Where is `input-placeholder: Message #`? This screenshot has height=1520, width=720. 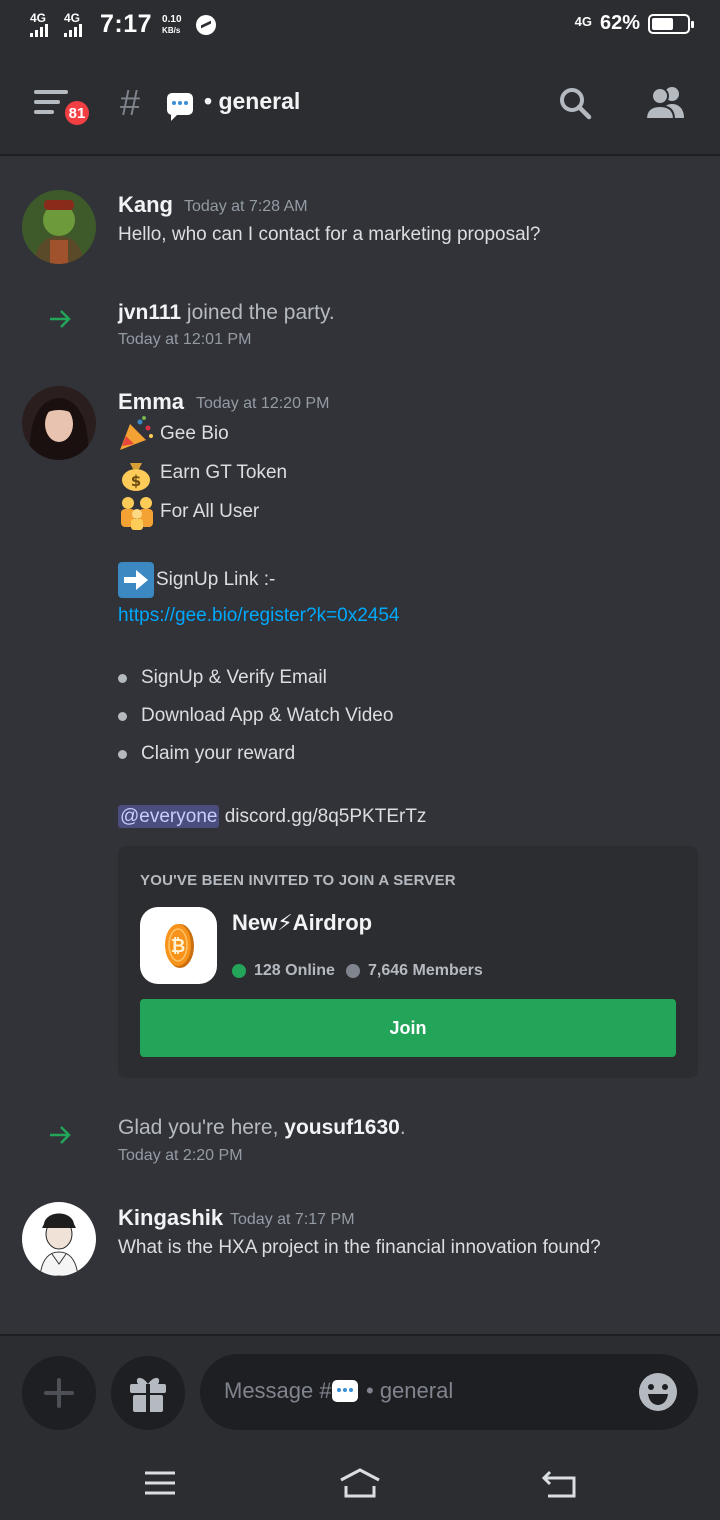 input-placeholder: Message # is located at coordinates (278, 1390).